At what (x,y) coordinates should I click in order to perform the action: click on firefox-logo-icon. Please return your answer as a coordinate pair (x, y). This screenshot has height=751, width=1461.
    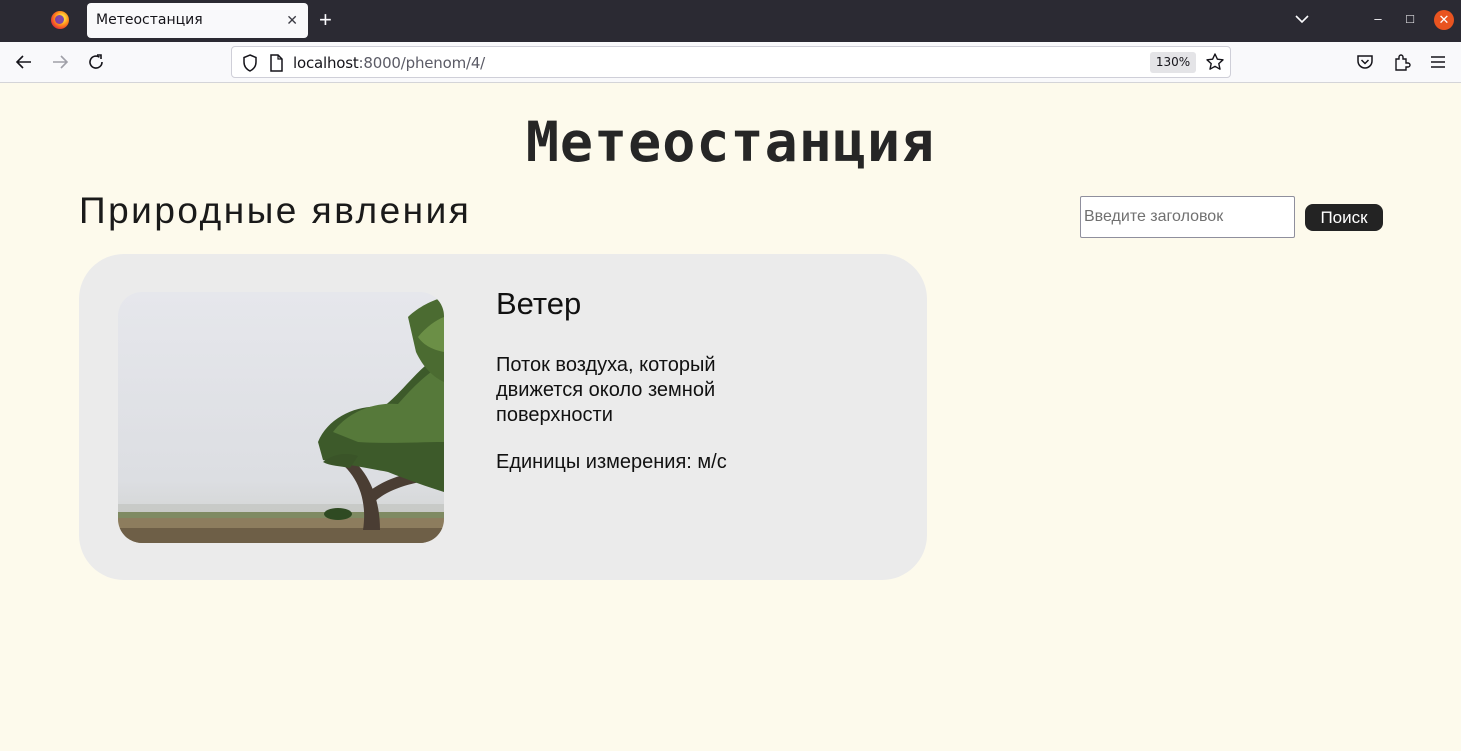
    Looking at the image, I should click on (60, 20).